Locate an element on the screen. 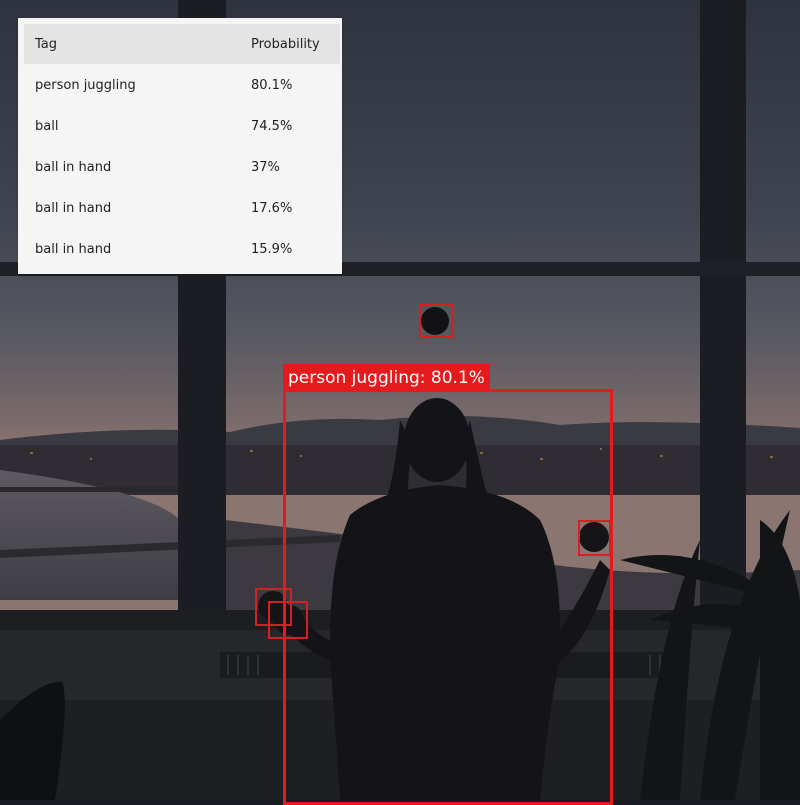 This screenshot has width=800, height=805. row-tag: ball is located at coordinates (47, 126).